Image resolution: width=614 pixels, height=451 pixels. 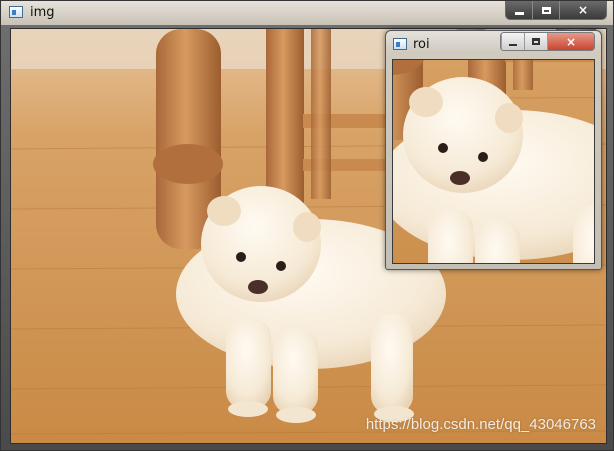 I want to click on close-button: ×, so click(x=582, y=10).